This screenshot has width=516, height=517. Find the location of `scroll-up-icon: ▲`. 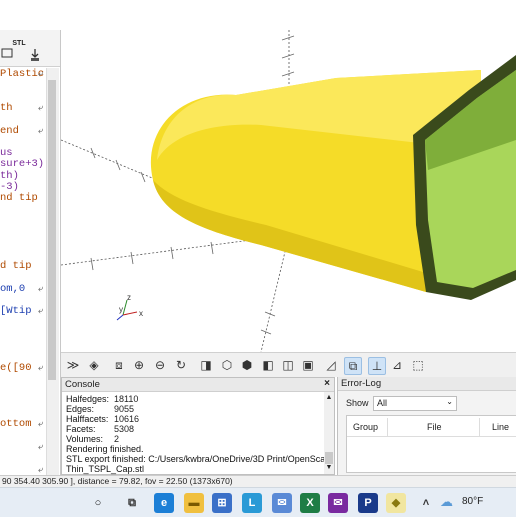

scroll-up-icon: ▲ is located at coordinates (329, 398).